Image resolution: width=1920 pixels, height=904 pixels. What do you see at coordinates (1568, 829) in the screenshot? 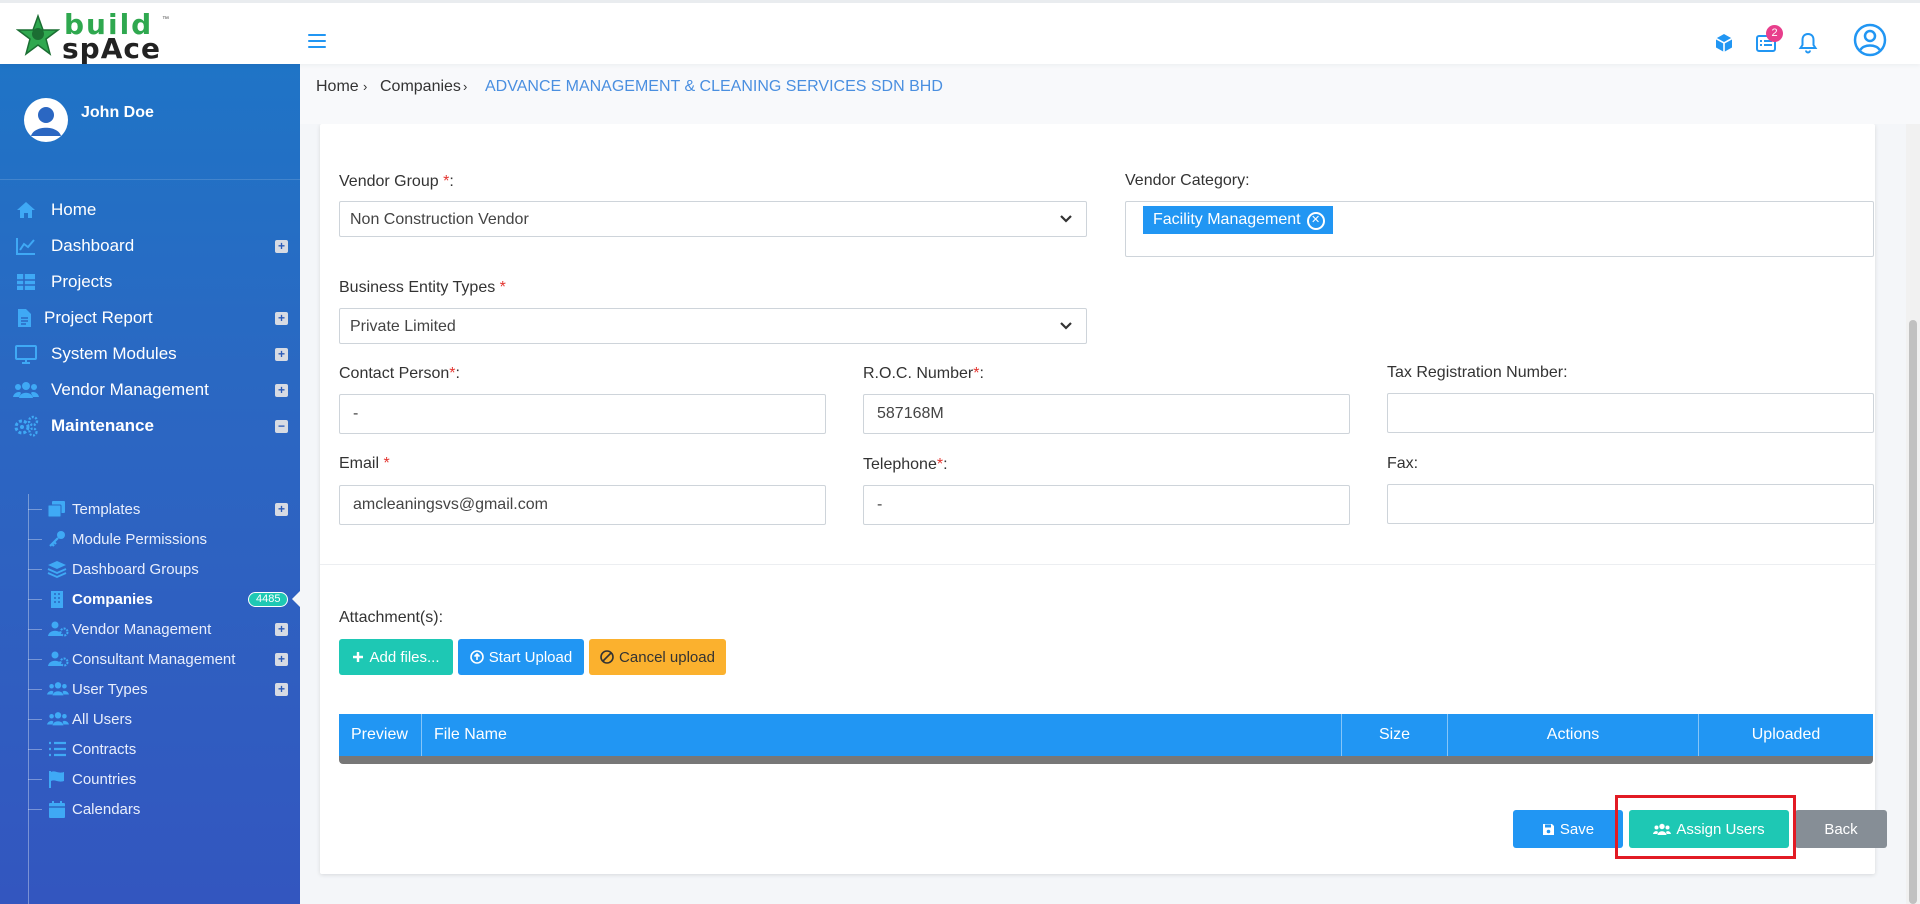
I see `save-button: Save` at bounding box center [1568, 829].